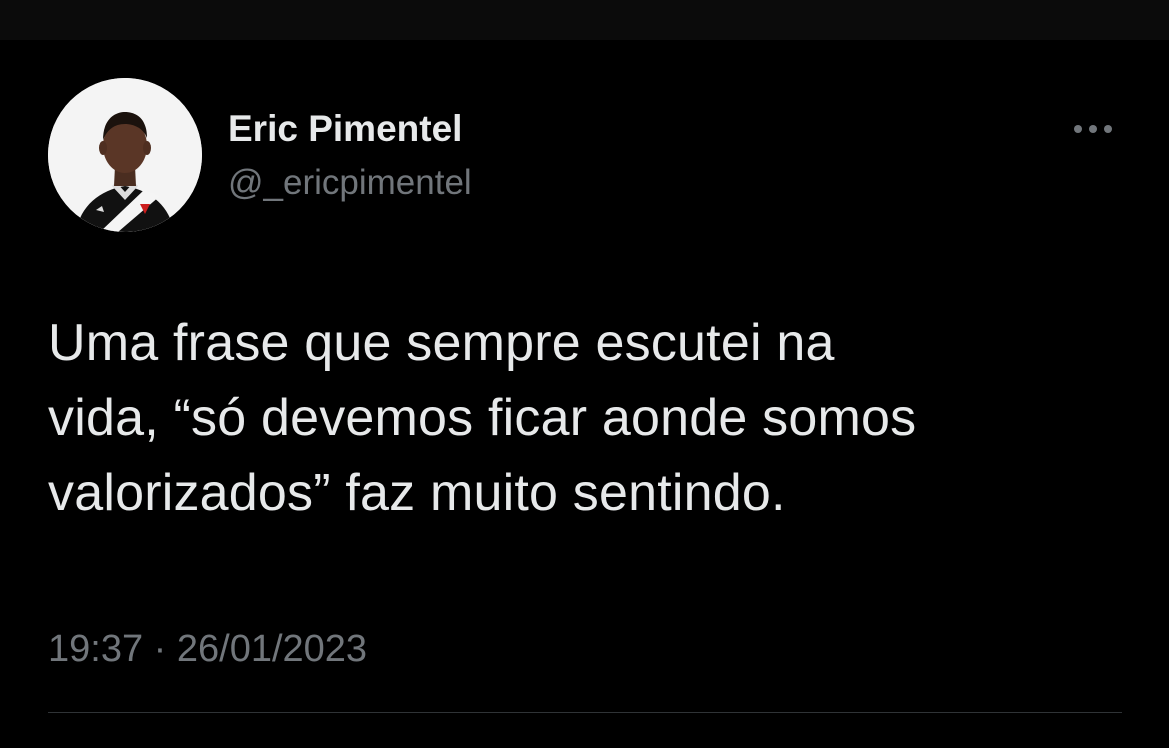  I want to click on tweet-date: 26/01/2023, so click(272, 649).